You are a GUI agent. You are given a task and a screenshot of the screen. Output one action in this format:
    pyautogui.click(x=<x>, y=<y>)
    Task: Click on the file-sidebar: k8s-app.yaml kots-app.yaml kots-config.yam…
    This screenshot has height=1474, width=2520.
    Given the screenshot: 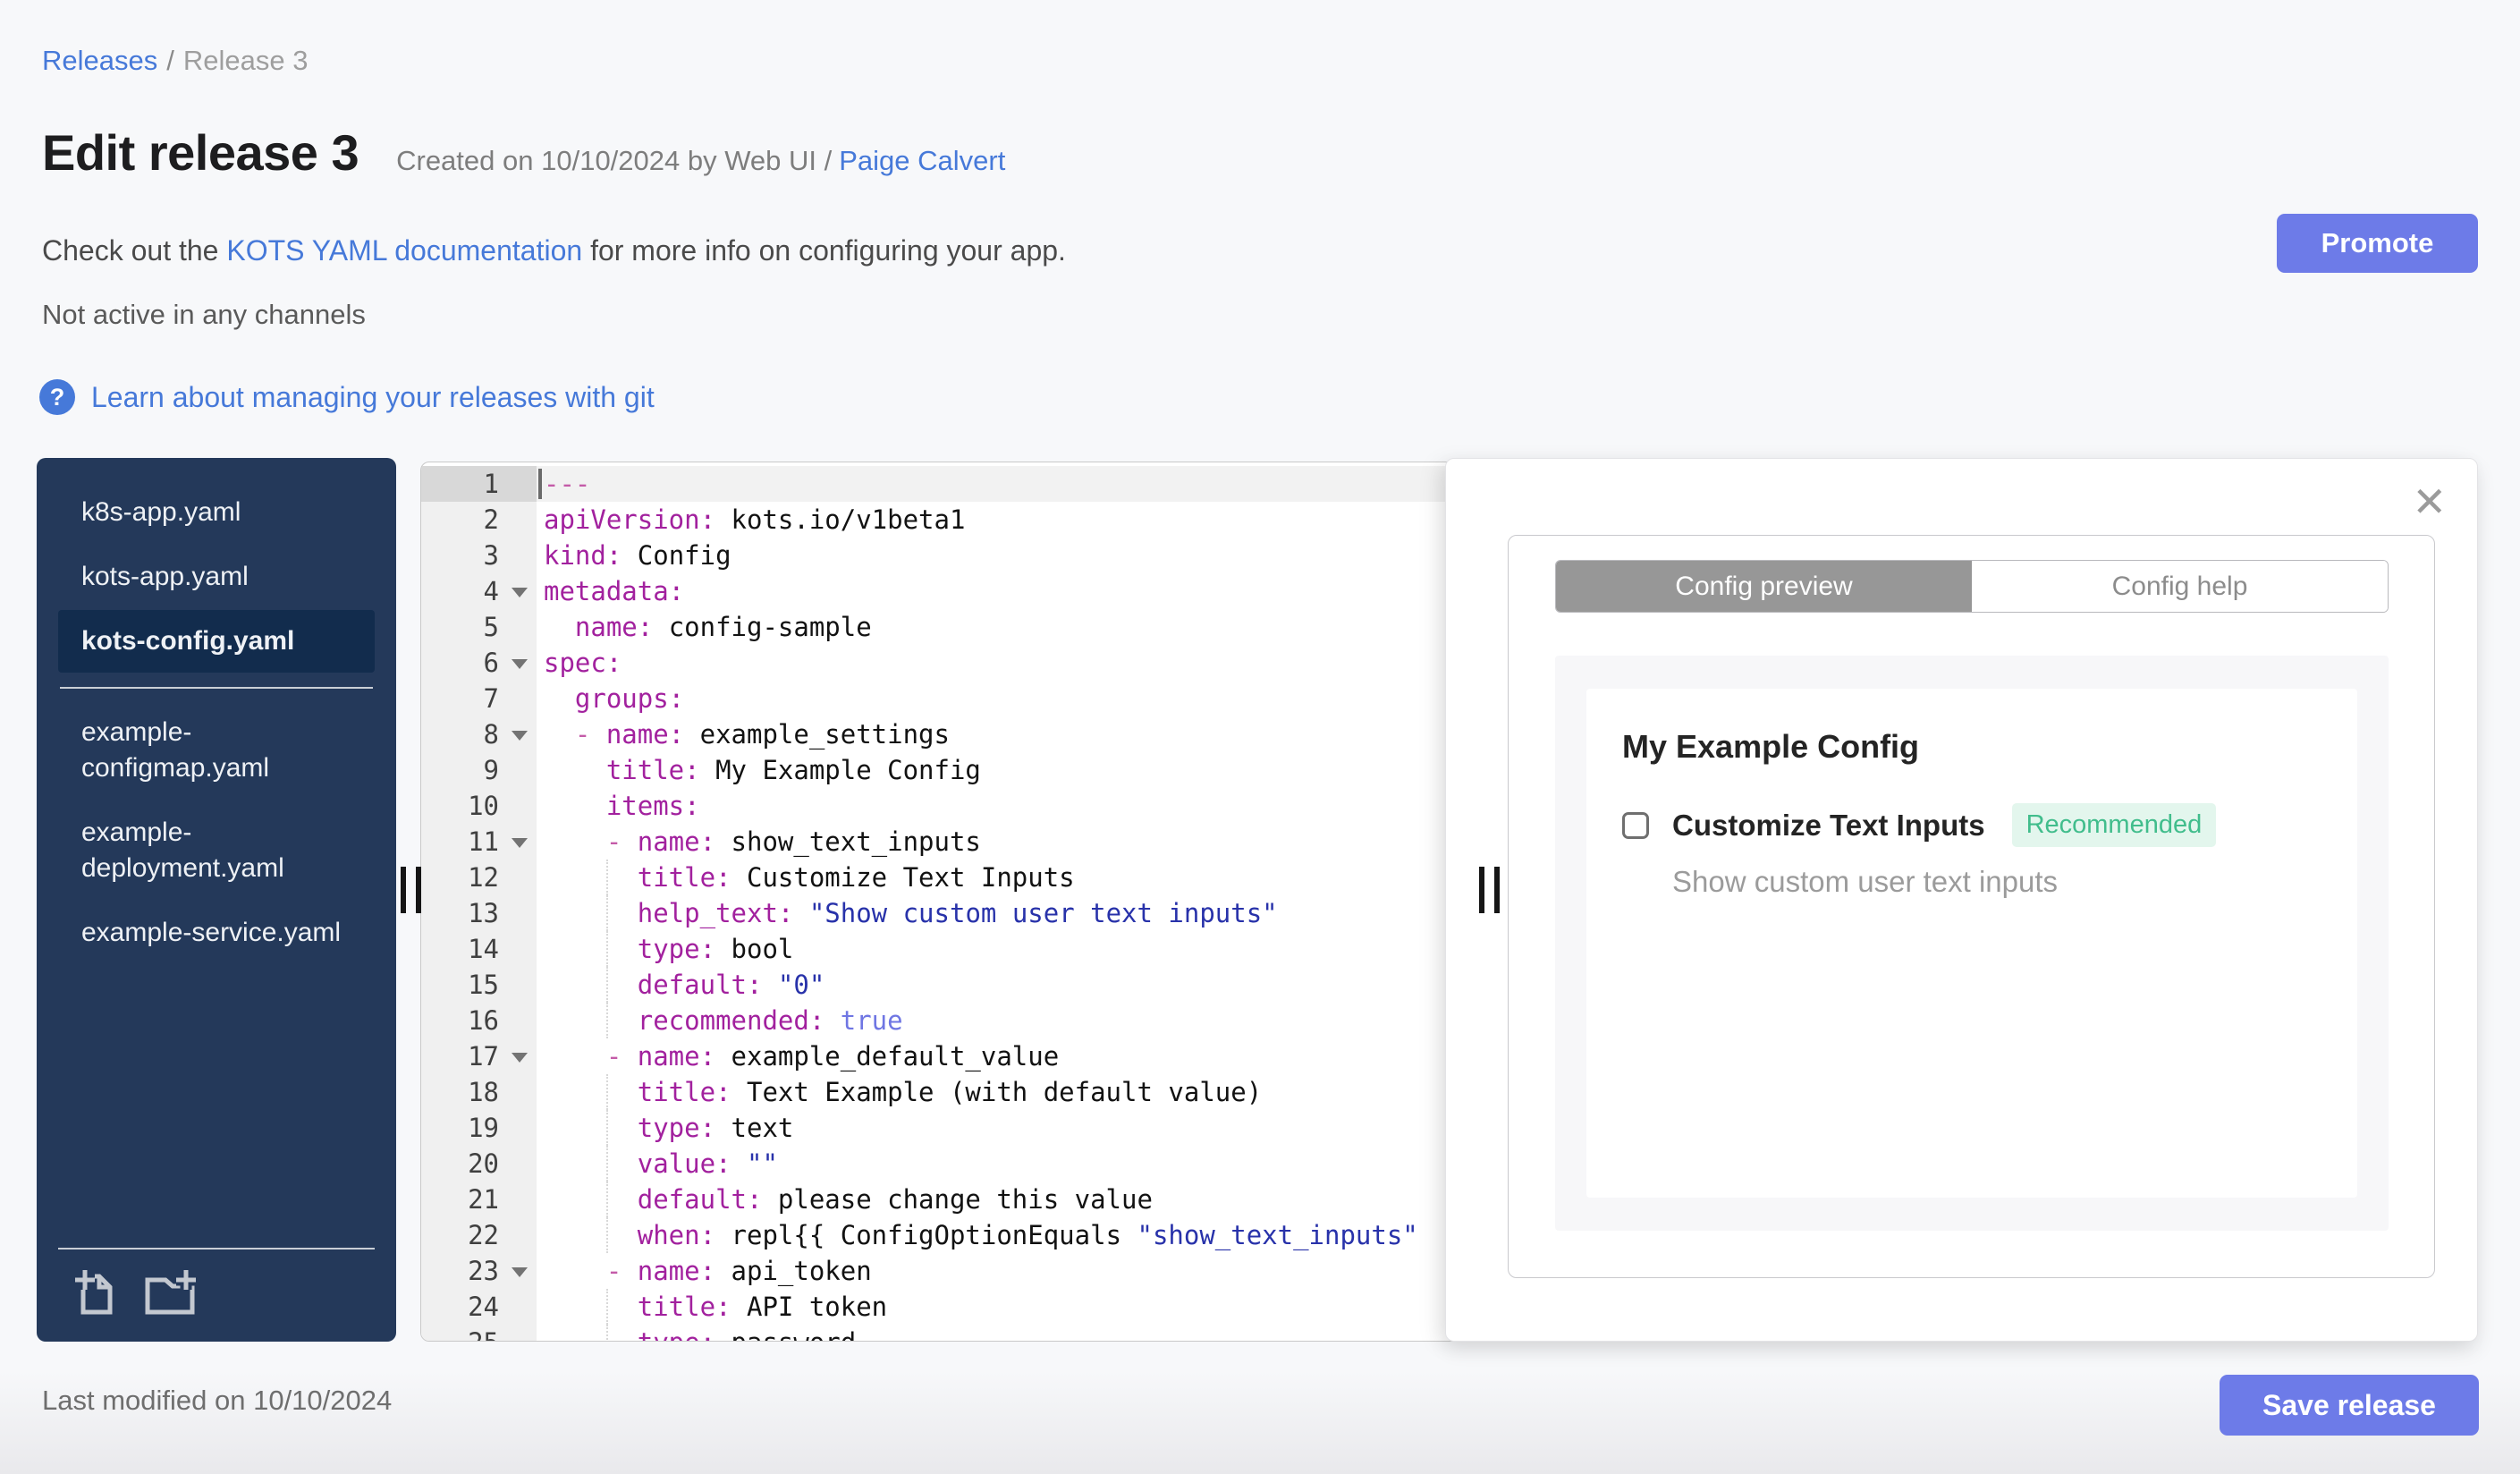 What is the action you would take?
    pyautogui.click(x=216, y=900)
    